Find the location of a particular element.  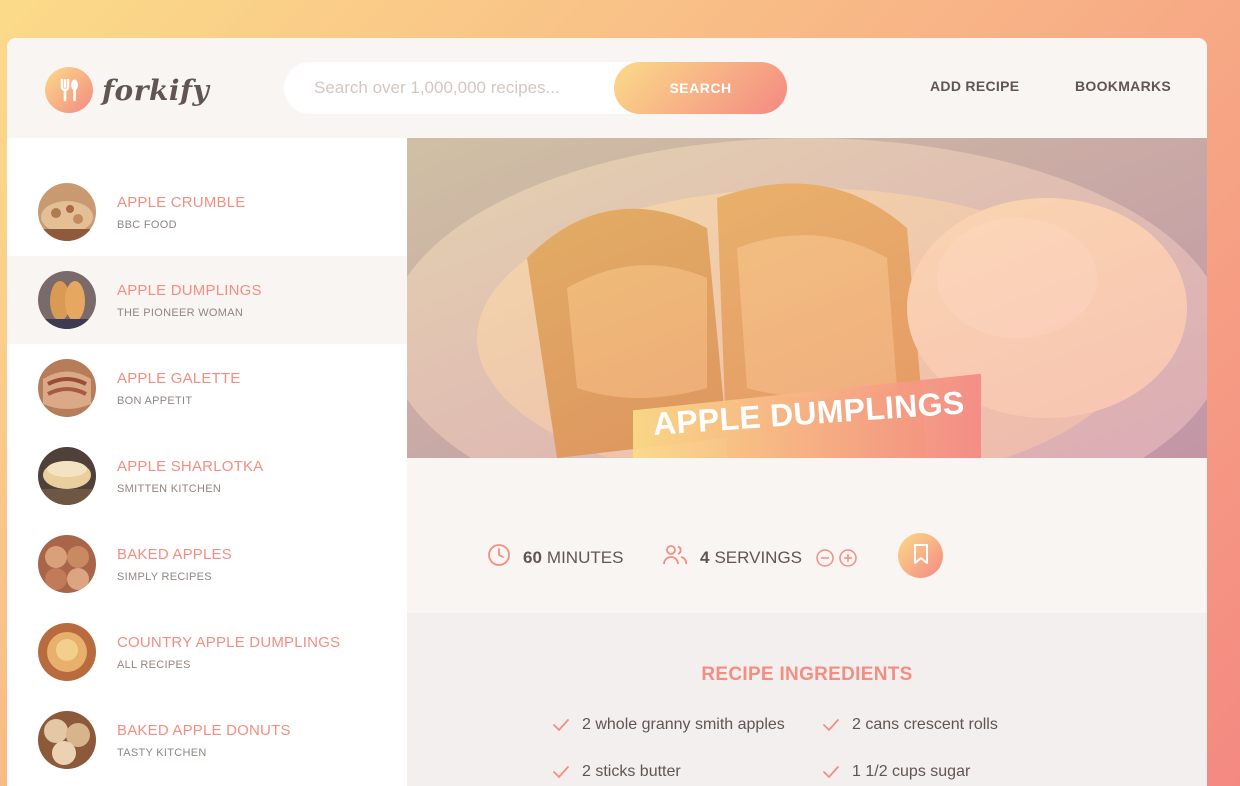

result-title: COUNTRY APPLE DUMPLINGS is located at coordinates (229, 642).